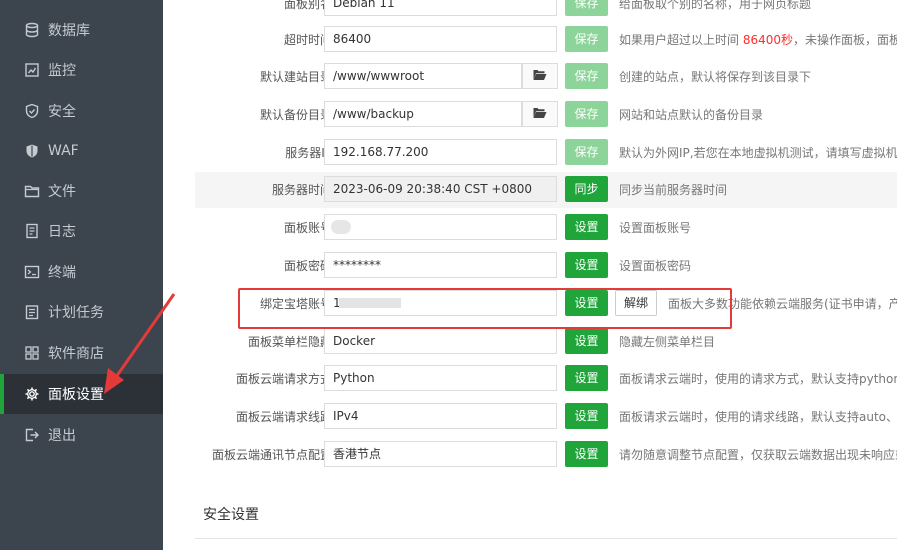  What do you see at coordinates (655, 266) in the screenshot?
I see `setting-desc: 设置面板密码` at bounding box center [655, 266].